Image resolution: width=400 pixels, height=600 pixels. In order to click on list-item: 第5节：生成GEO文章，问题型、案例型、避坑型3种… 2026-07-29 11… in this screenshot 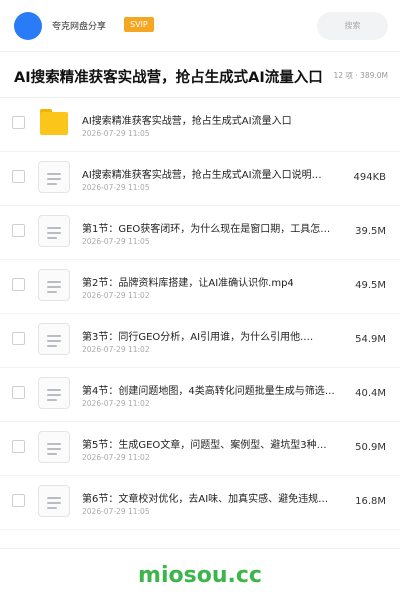, I will do `click(200, 449)`.